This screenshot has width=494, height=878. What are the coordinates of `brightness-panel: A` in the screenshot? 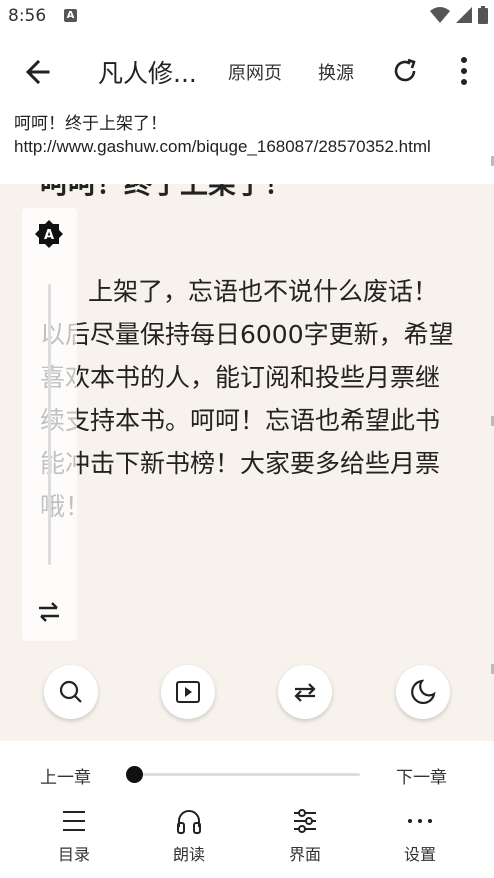 It's located at (49, 424).